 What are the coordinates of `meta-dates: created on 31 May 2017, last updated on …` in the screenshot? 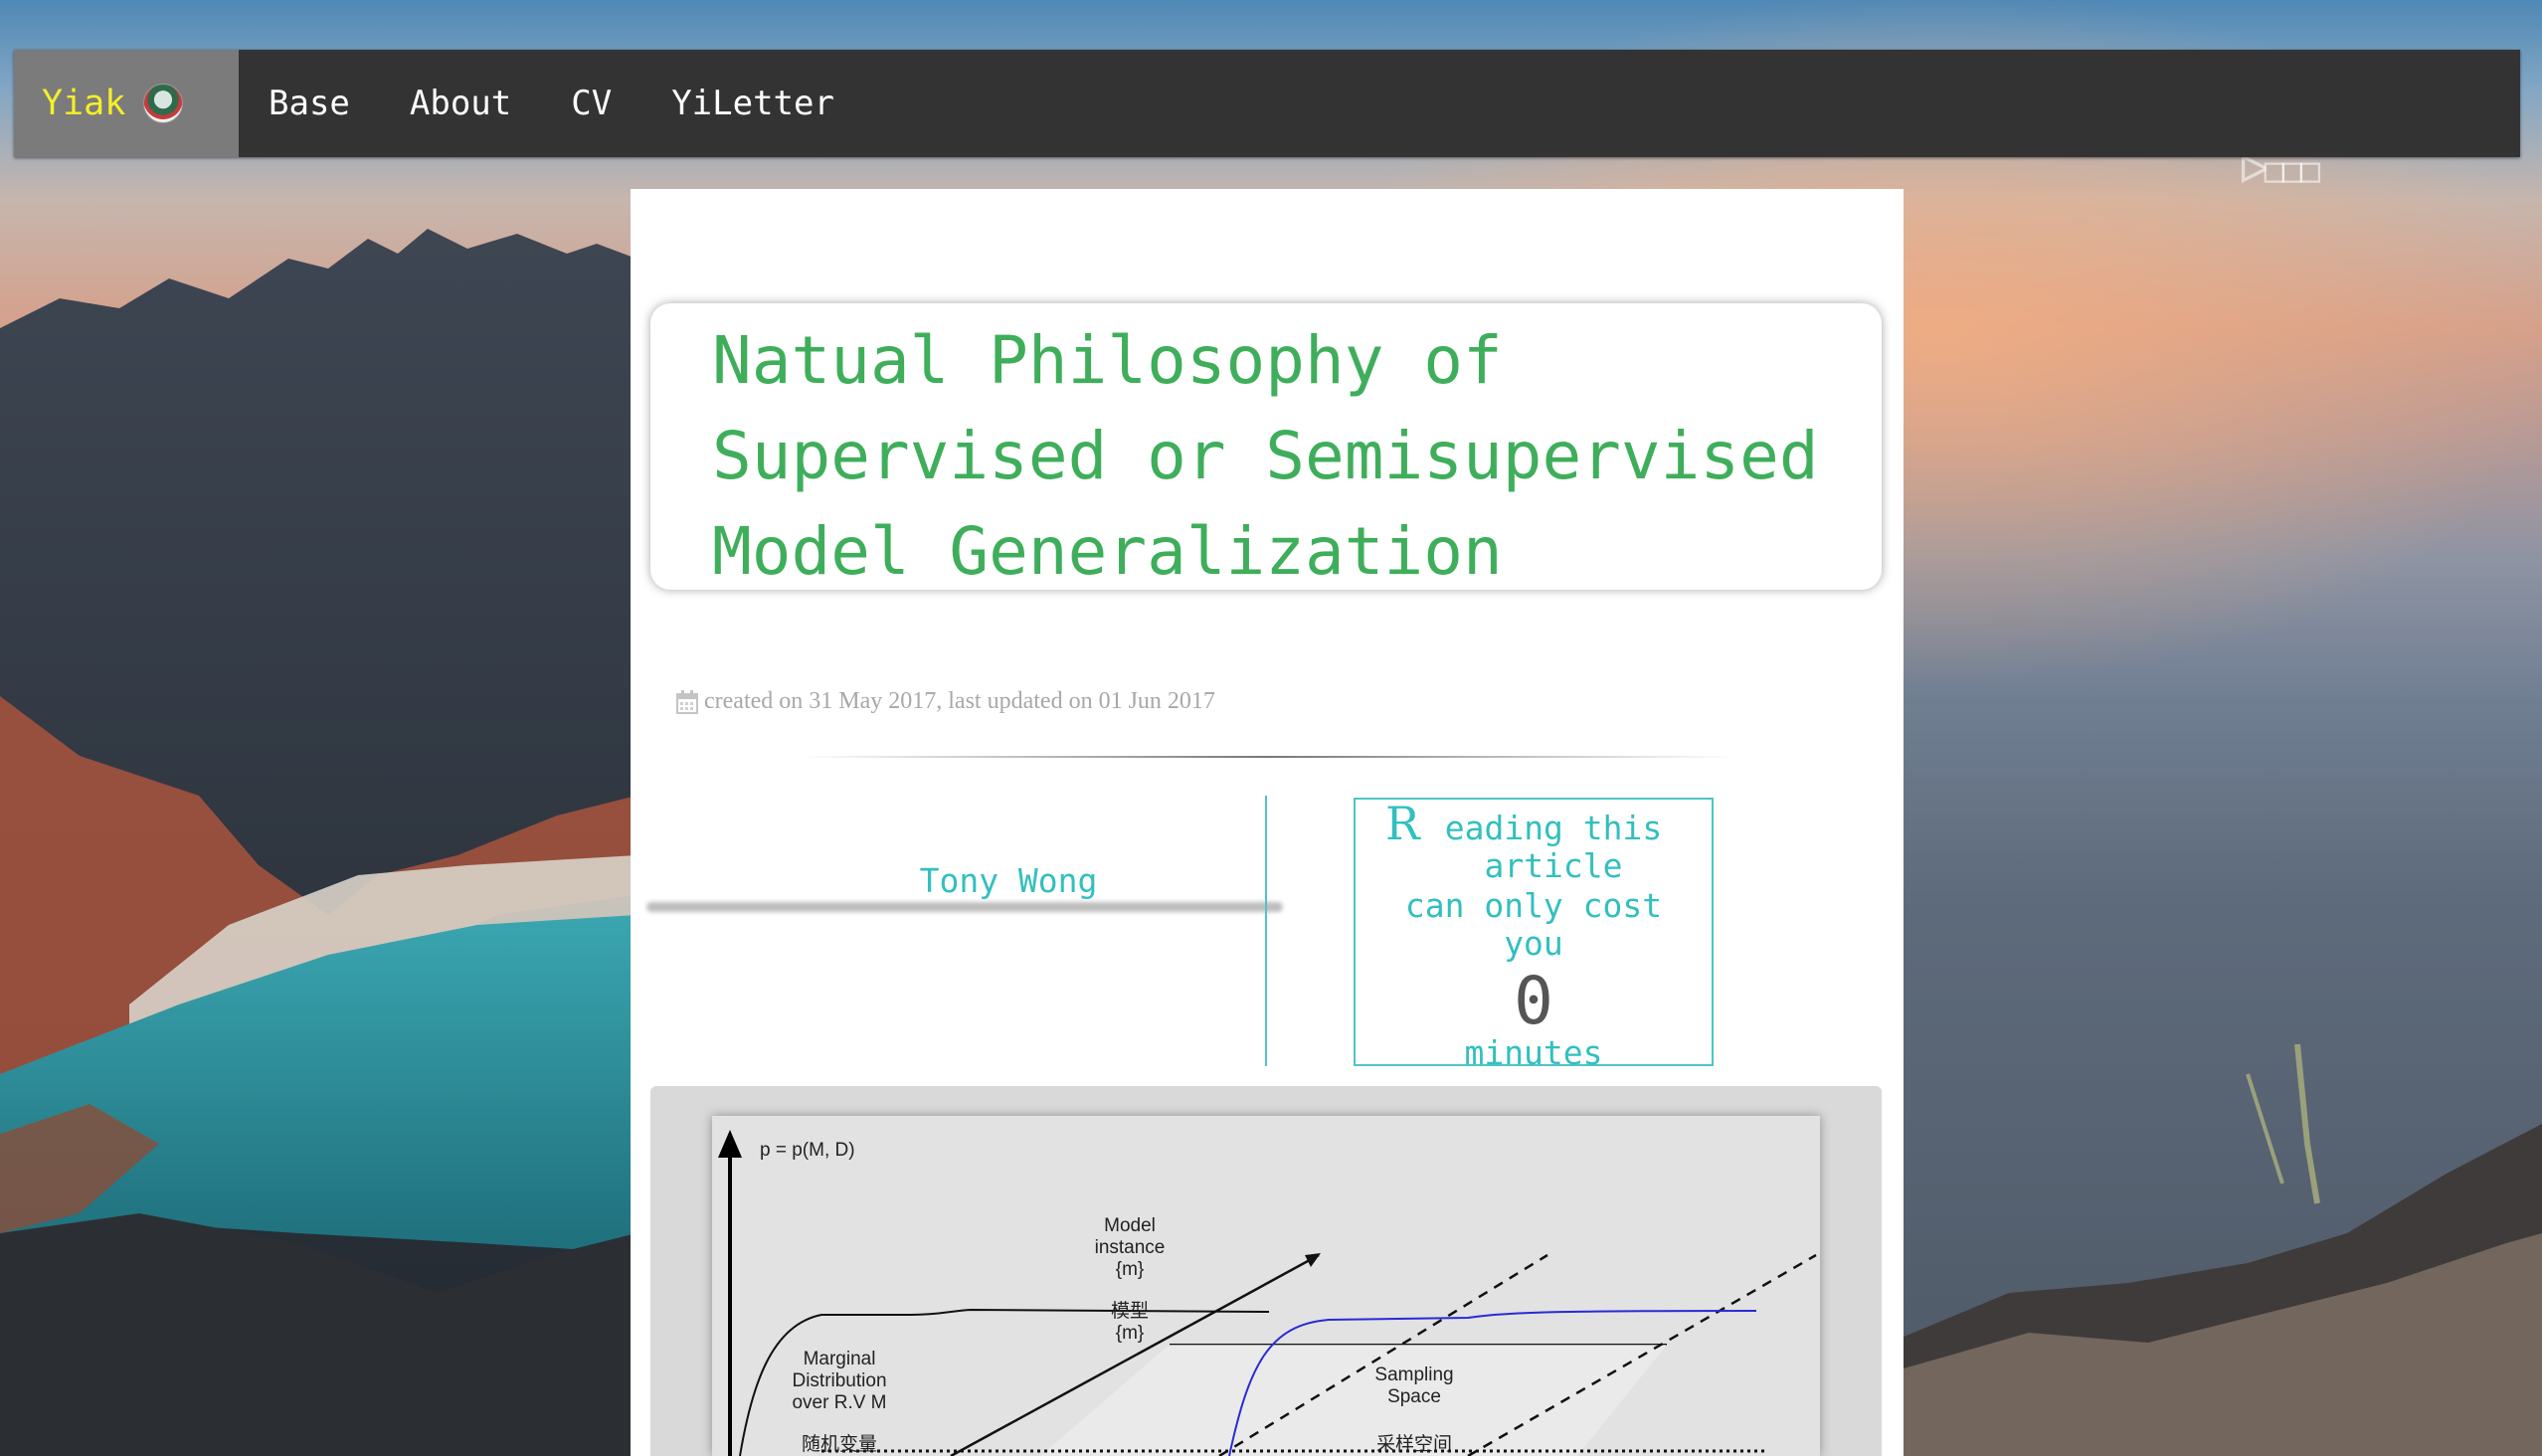 It's located at (960, 701).